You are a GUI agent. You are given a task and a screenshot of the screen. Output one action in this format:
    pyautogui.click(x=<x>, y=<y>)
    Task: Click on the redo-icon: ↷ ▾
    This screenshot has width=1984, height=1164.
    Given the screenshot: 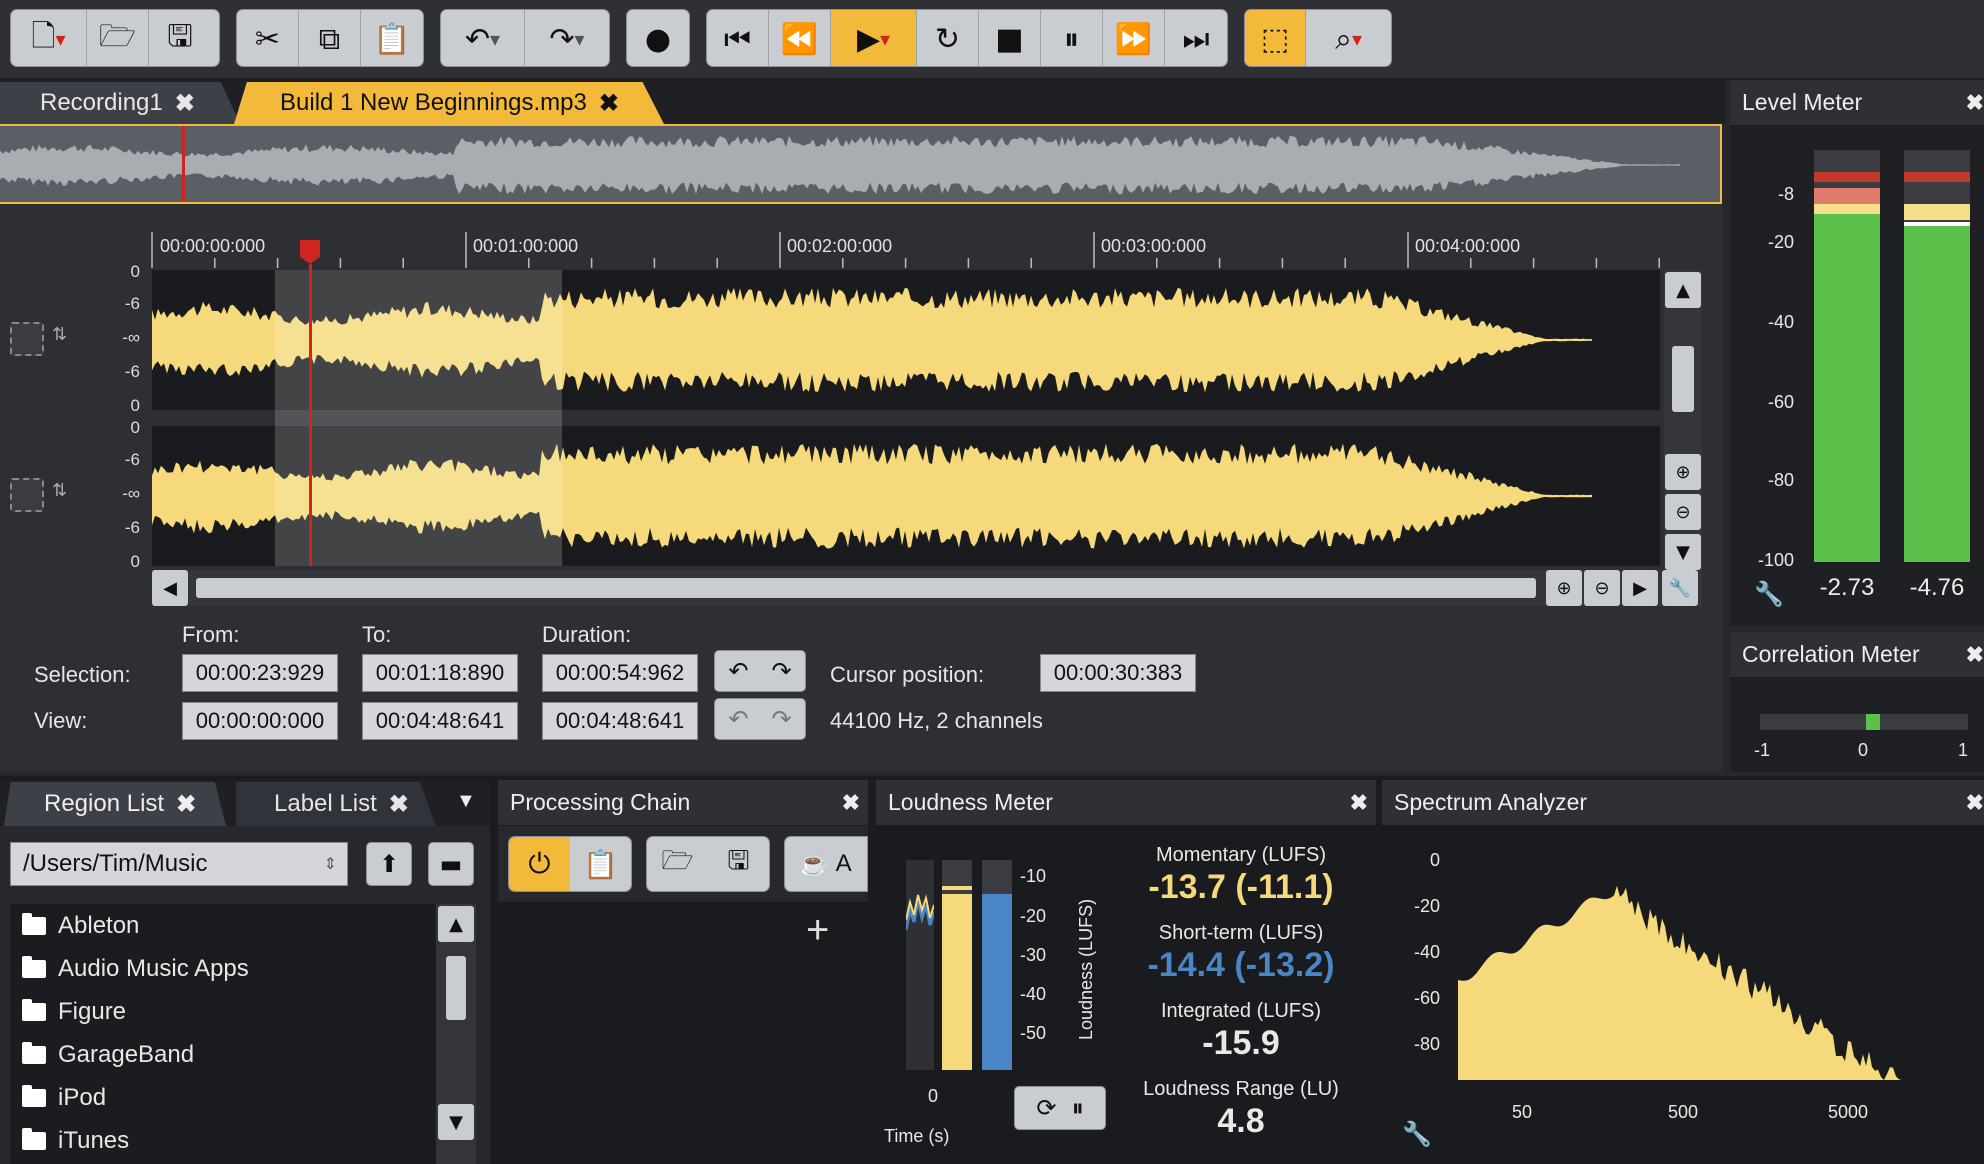 What is the action you would take?
    pyautogui.click(x=567, y=38)
    